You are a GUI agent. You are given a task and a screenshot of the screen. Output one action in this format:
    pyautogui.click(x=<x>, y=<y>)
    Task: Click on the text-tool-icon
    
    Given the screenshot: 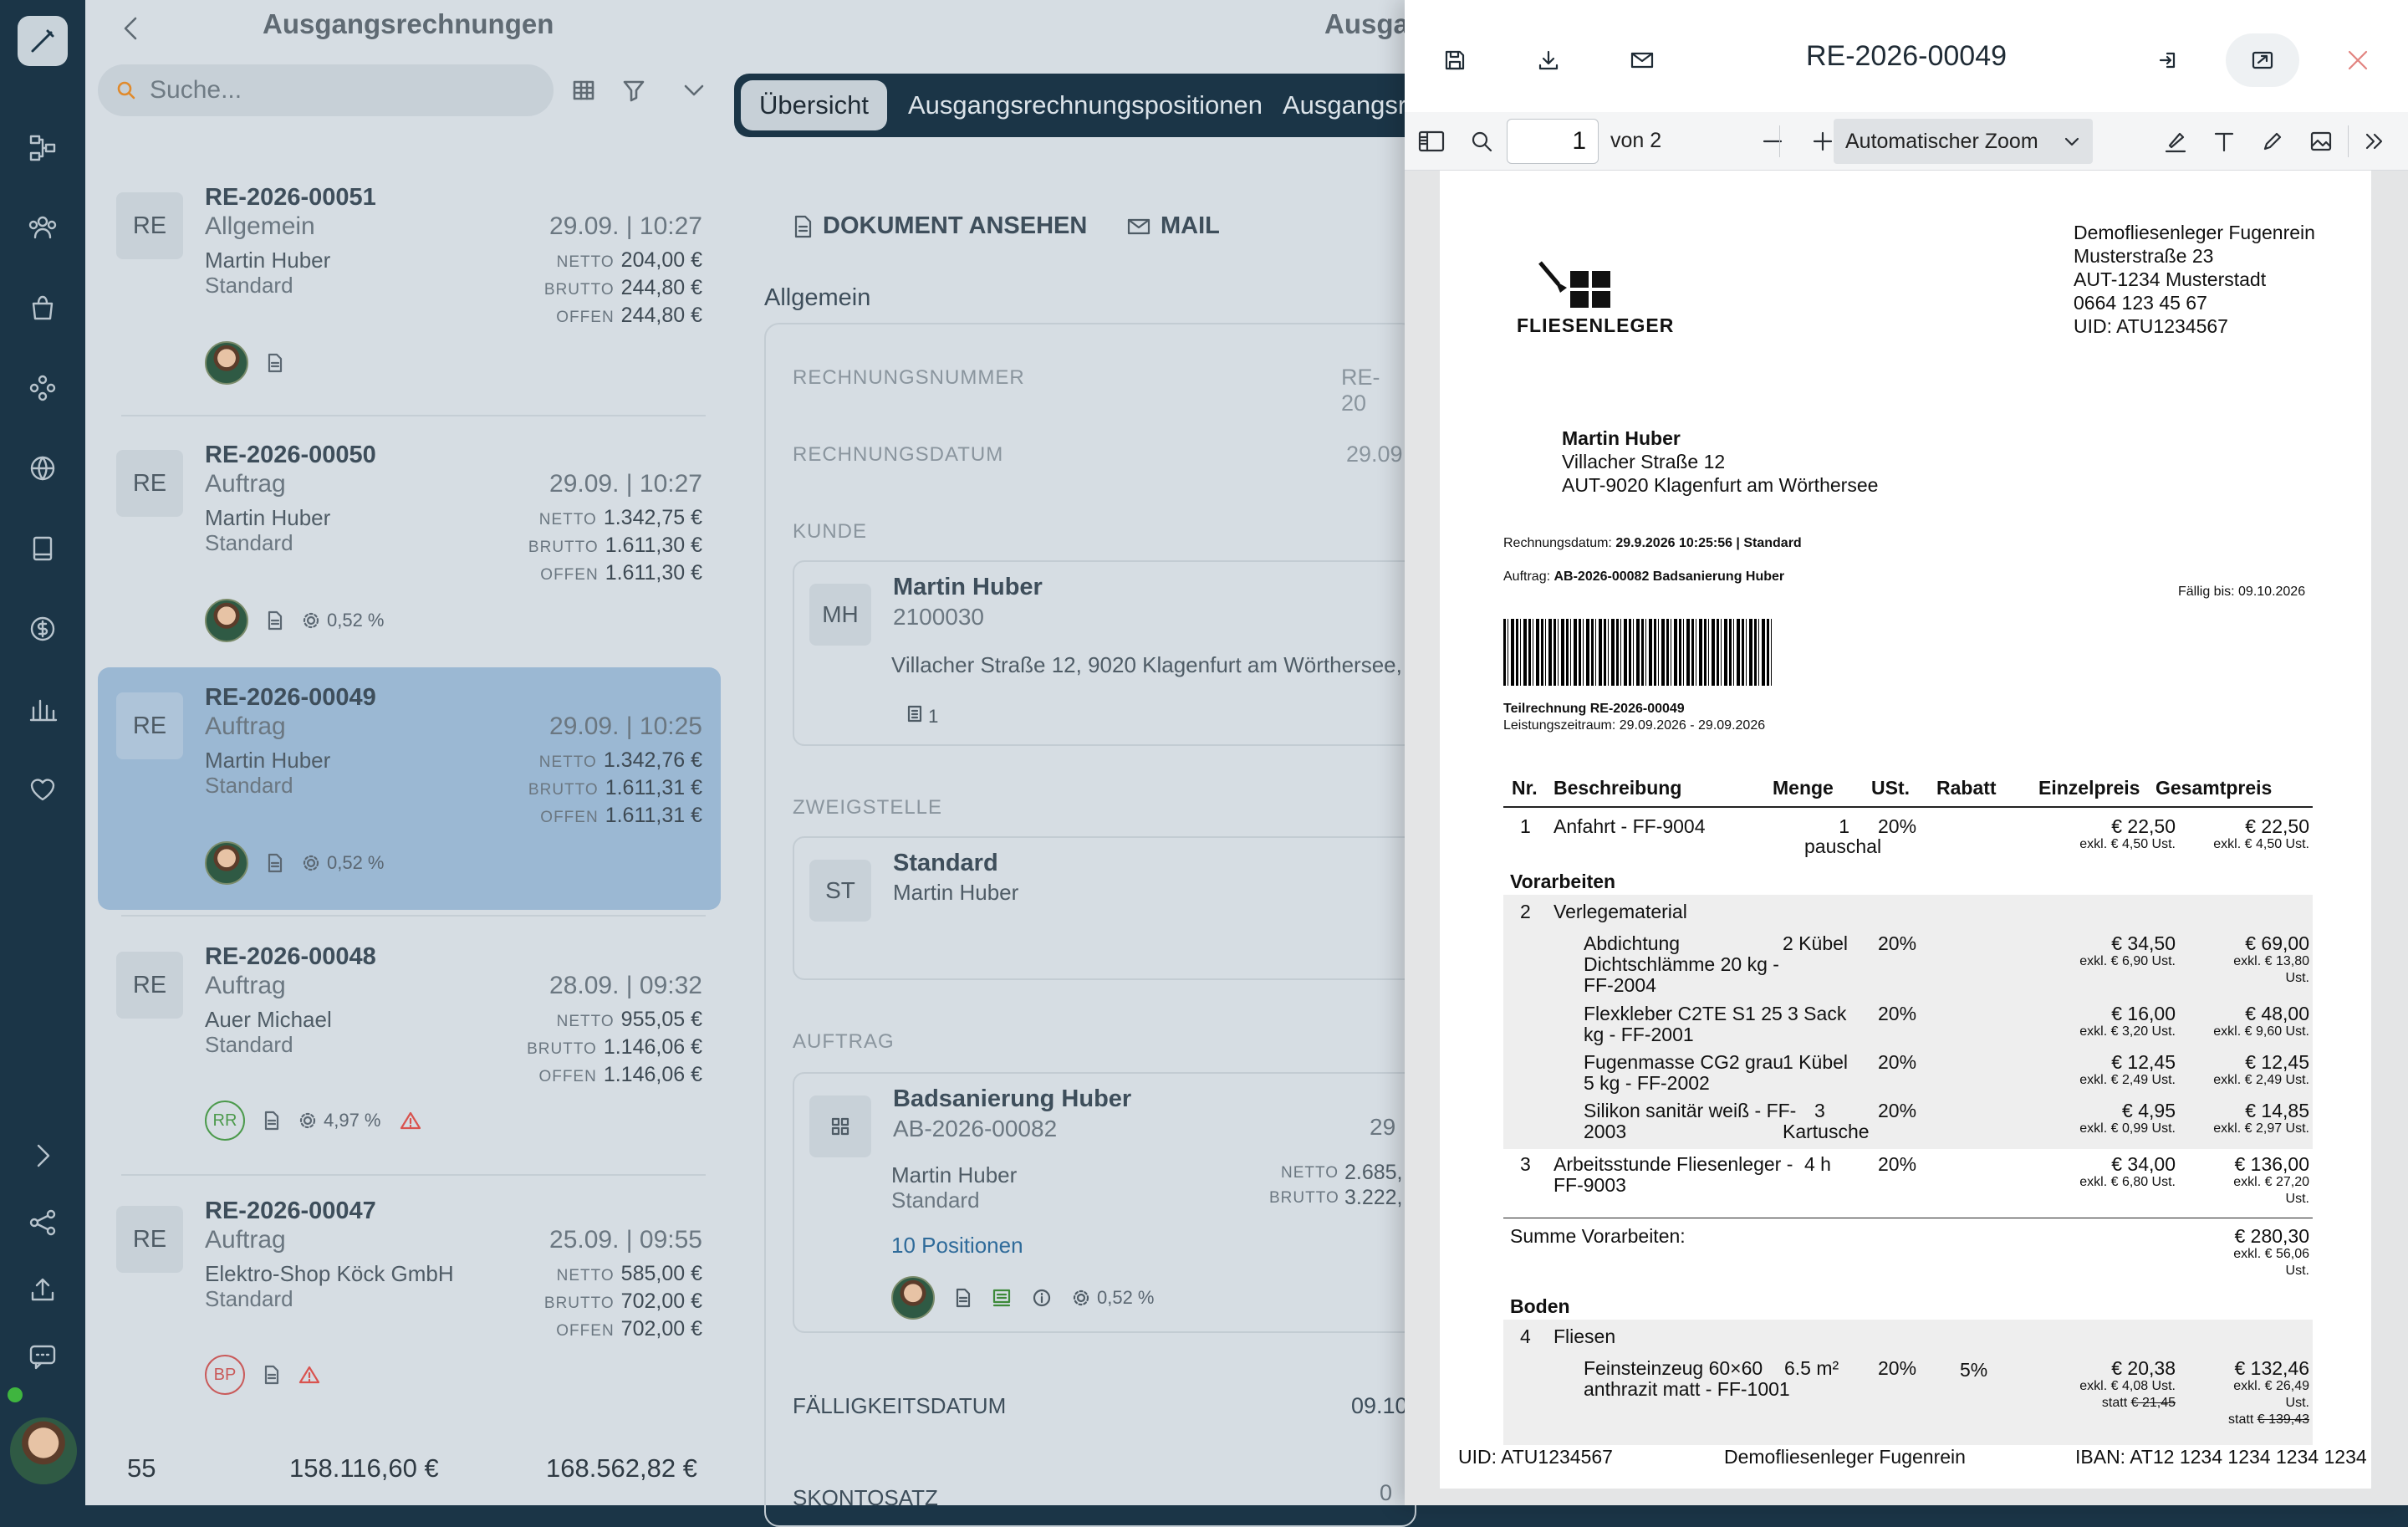 What is the action you would take?
    pyautogui.click(x=2224, y=142)
    